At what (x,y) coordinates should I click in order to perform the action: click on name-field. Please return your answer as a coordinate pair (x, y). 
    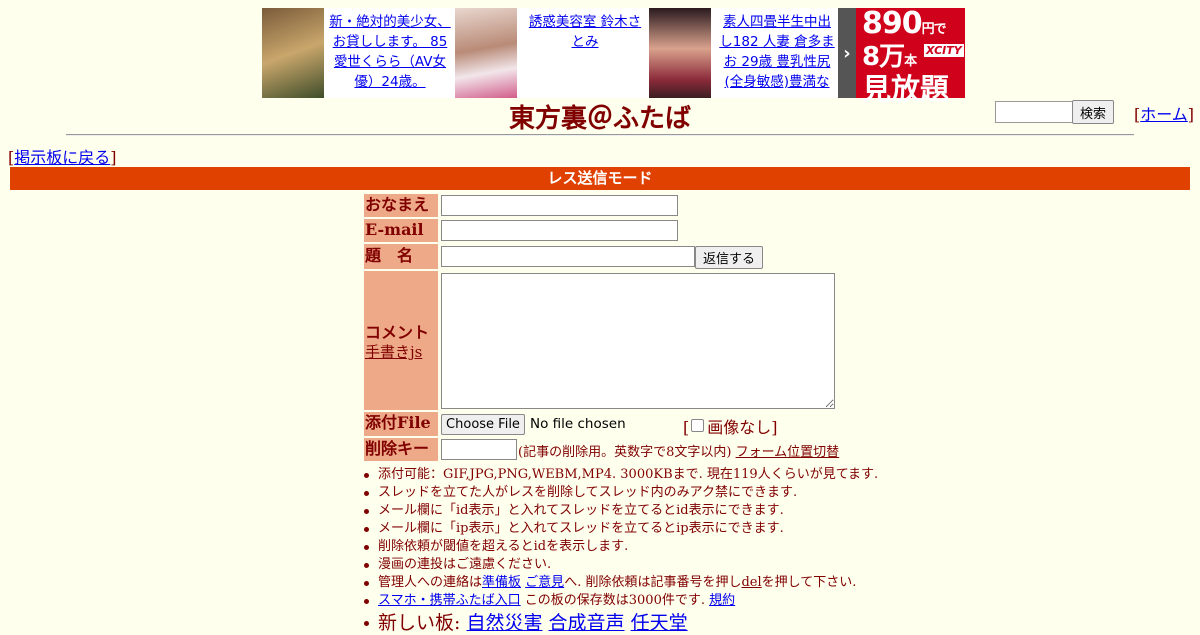
    Looking at the image, I should click on (559, 205).